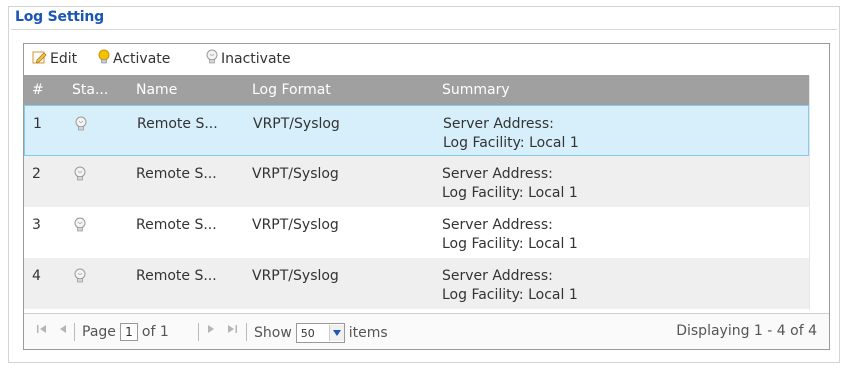 The image size is (848, 370). What do you see at coordinates (38, 90) in the screenshot?
I see `column-header-number: #` at bounding box center [38, 90].